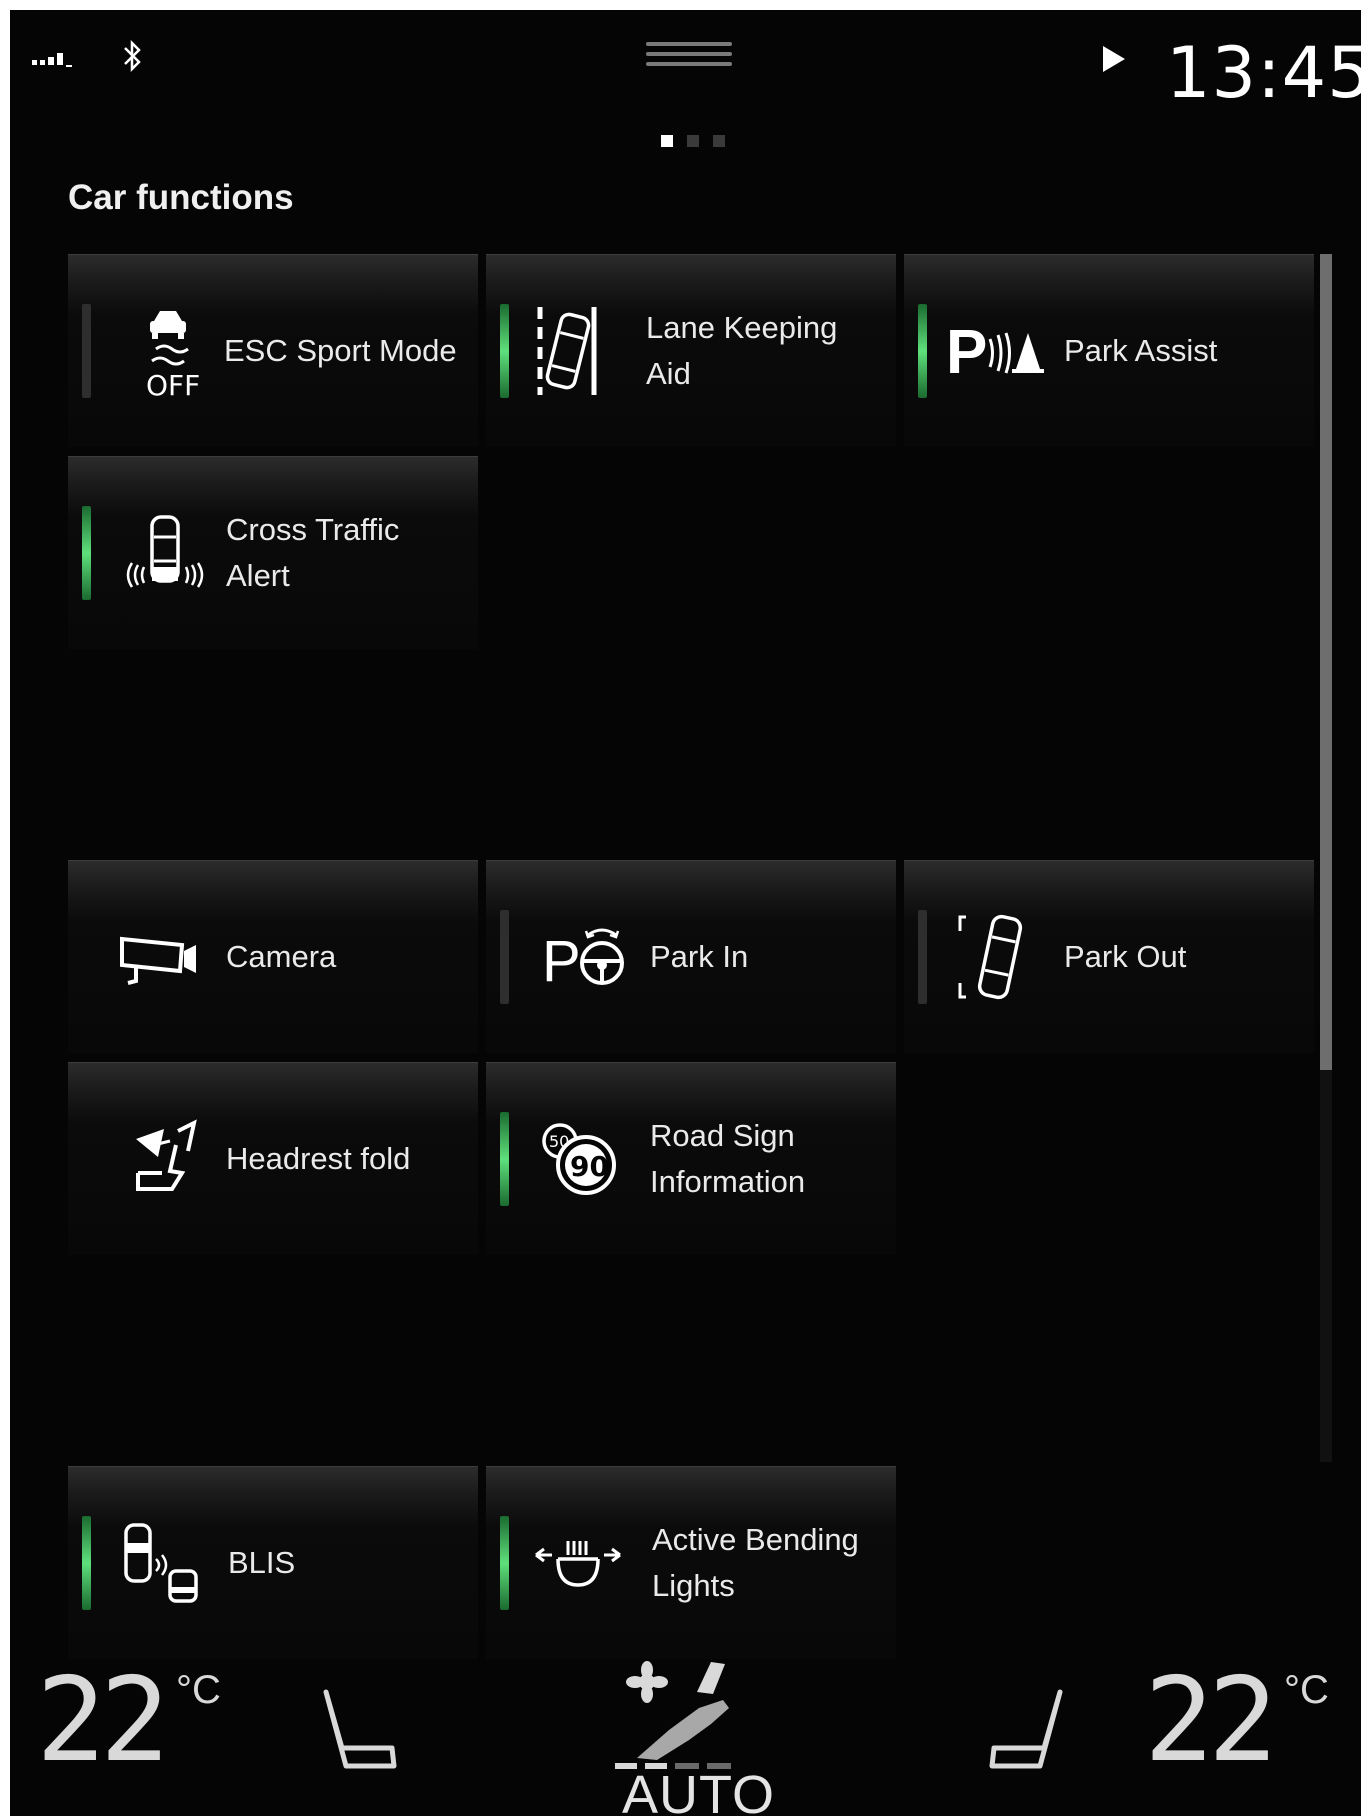  Describe the element at coordinates (583, 961) in the screenshot. I see `park-in-icon: P` at that location.